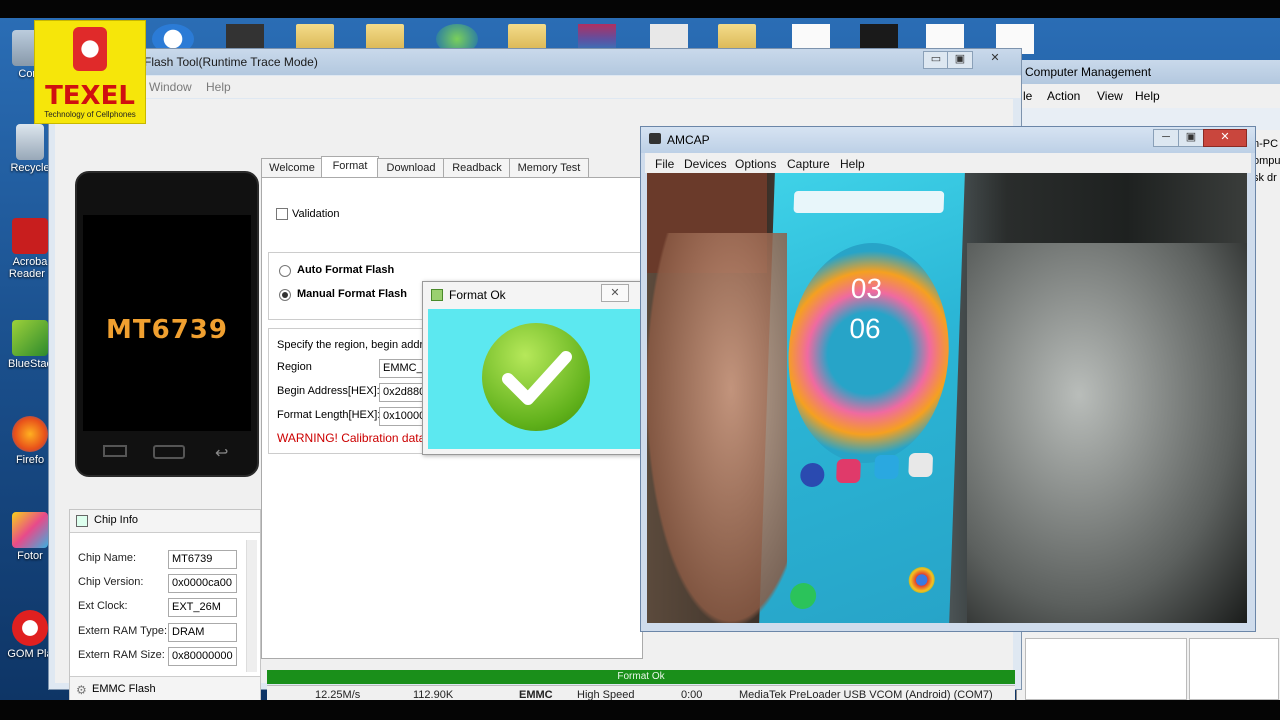 The height and width of the screenshot is (720, 1280). I want to click on tab-welcome: Welcome, so click(292, 167).